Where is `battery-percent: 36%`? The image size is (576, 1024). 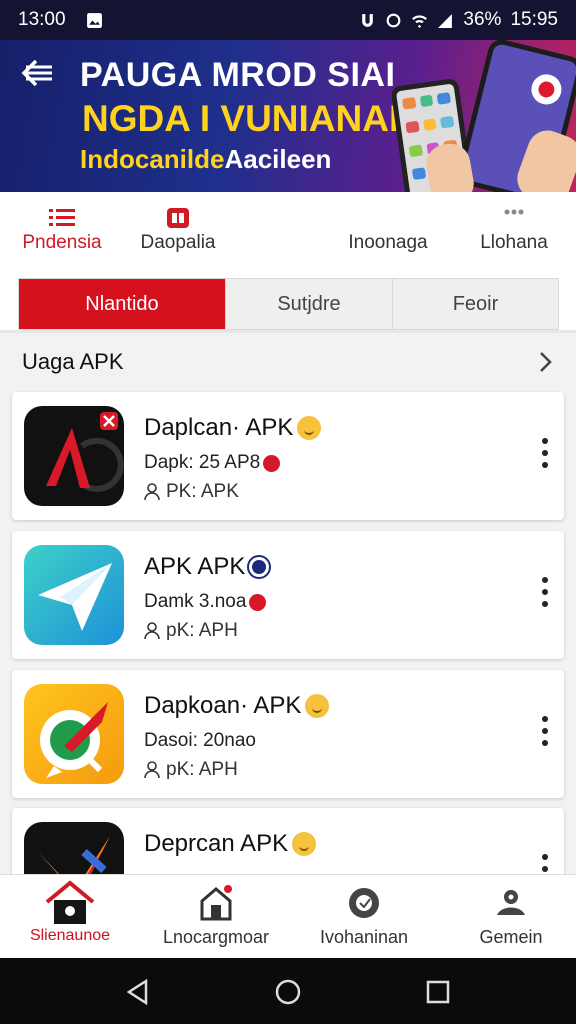 battery-percent: 36% is located at coordinates (482, 19).